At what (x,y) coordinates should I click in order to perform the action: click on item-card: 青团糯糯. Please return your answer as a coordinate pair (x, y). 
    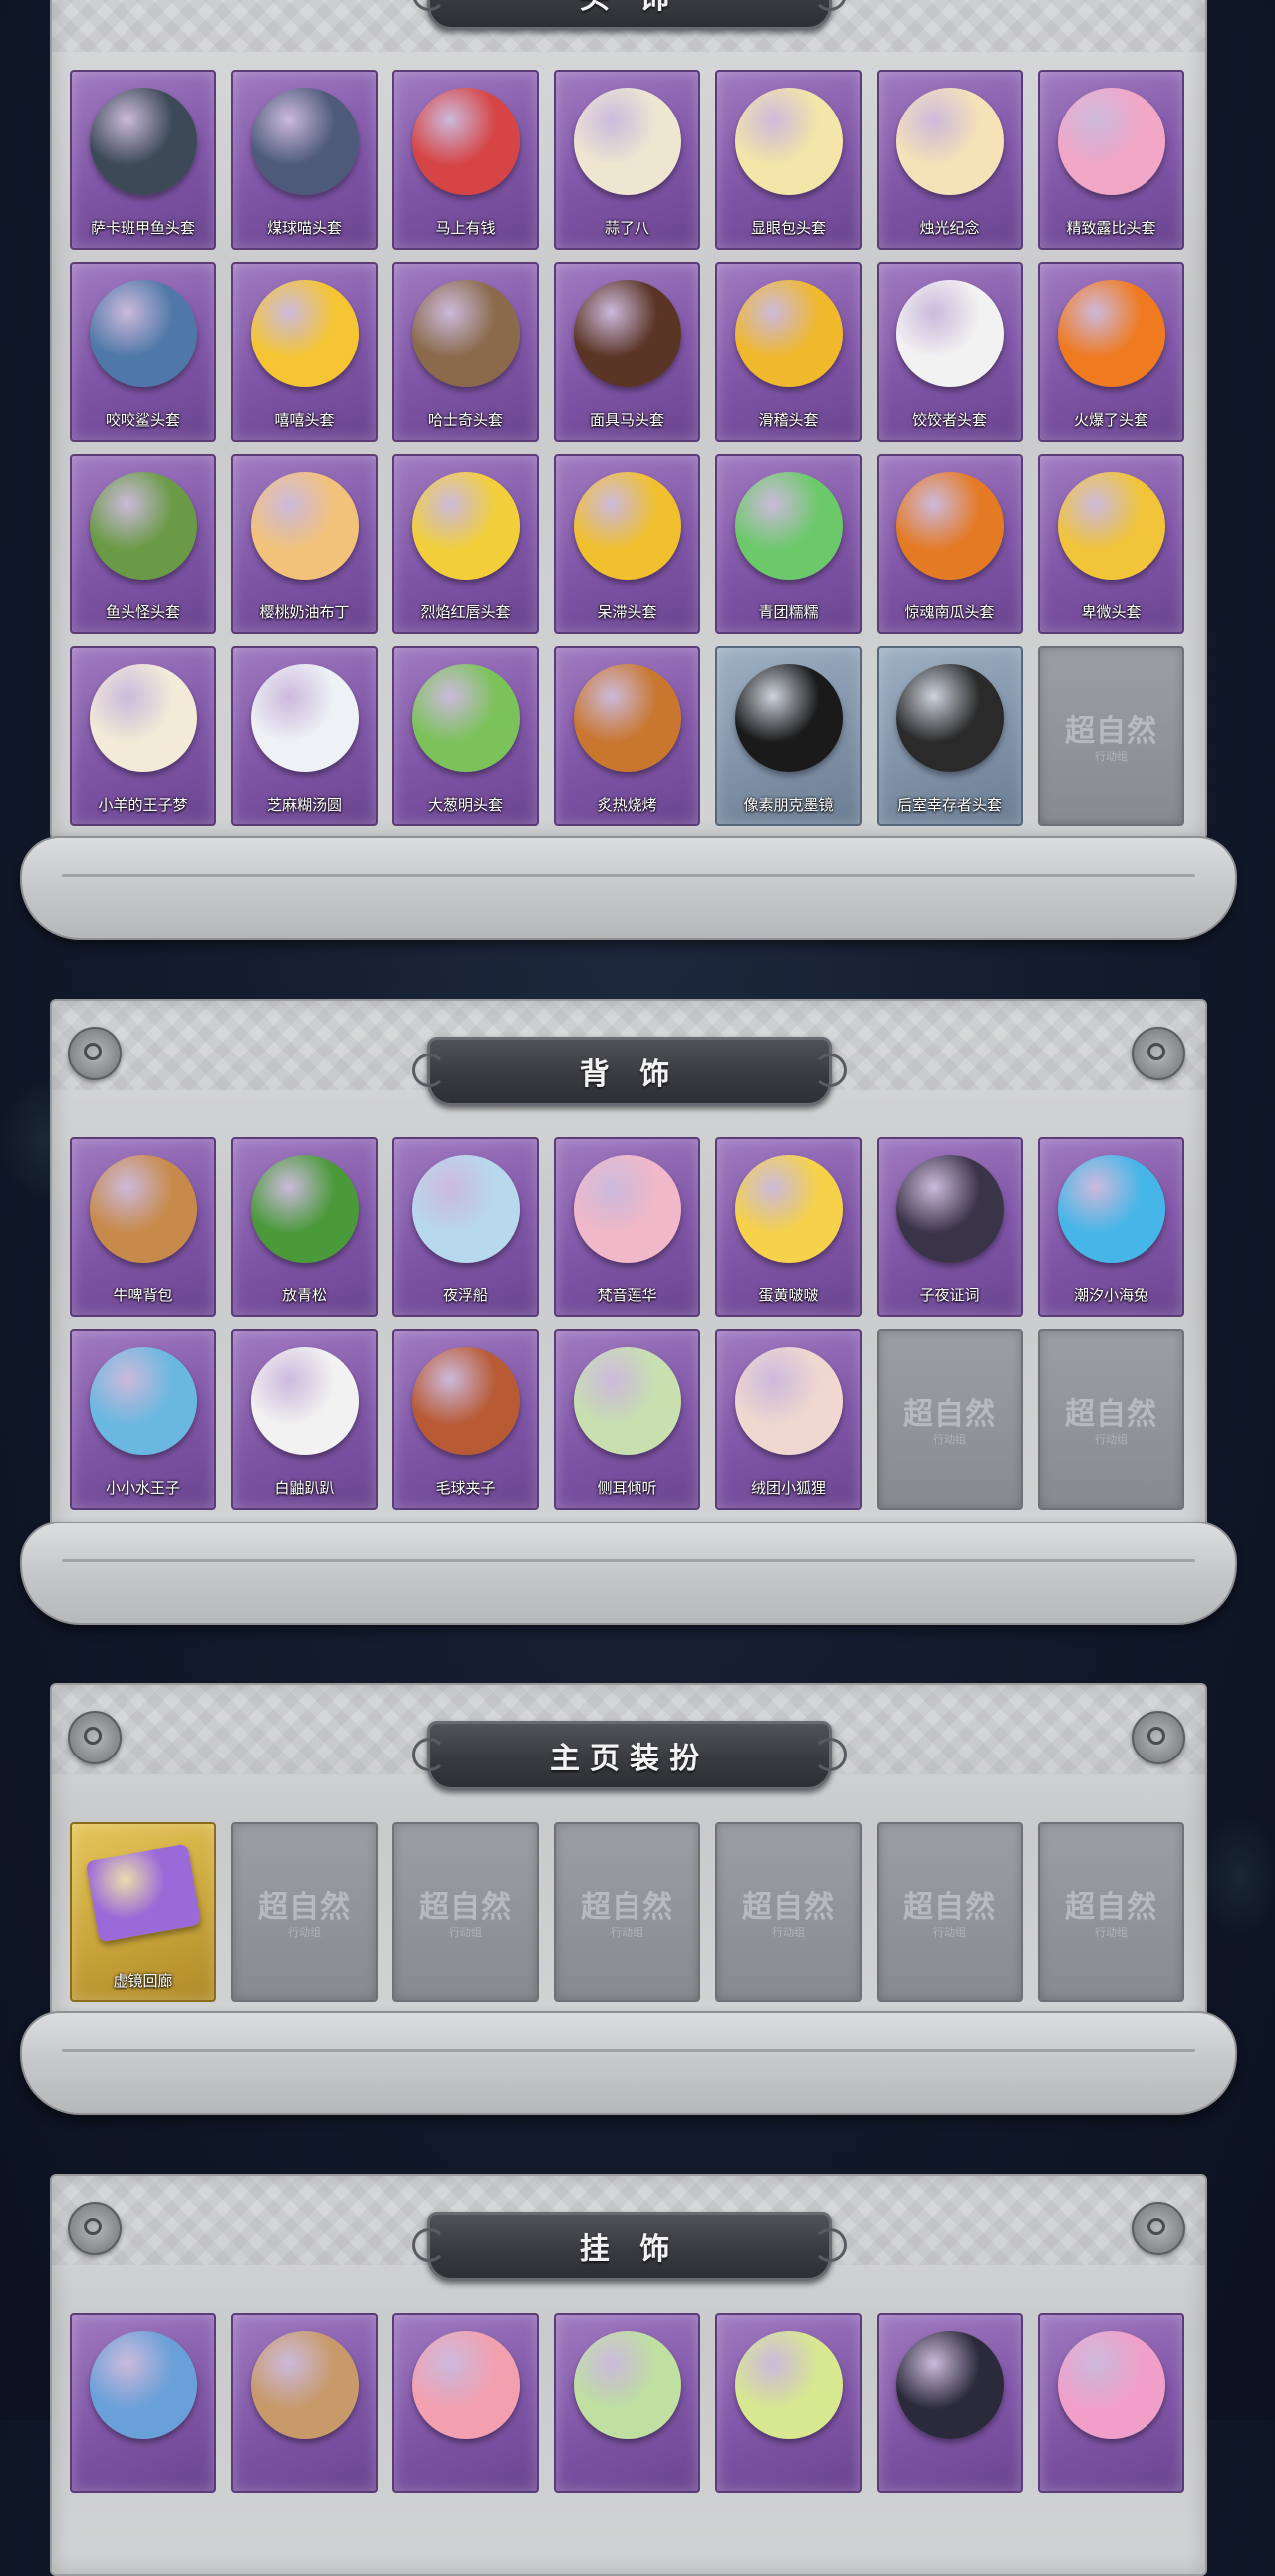
    Looking at the image, I should click on (788, 544).